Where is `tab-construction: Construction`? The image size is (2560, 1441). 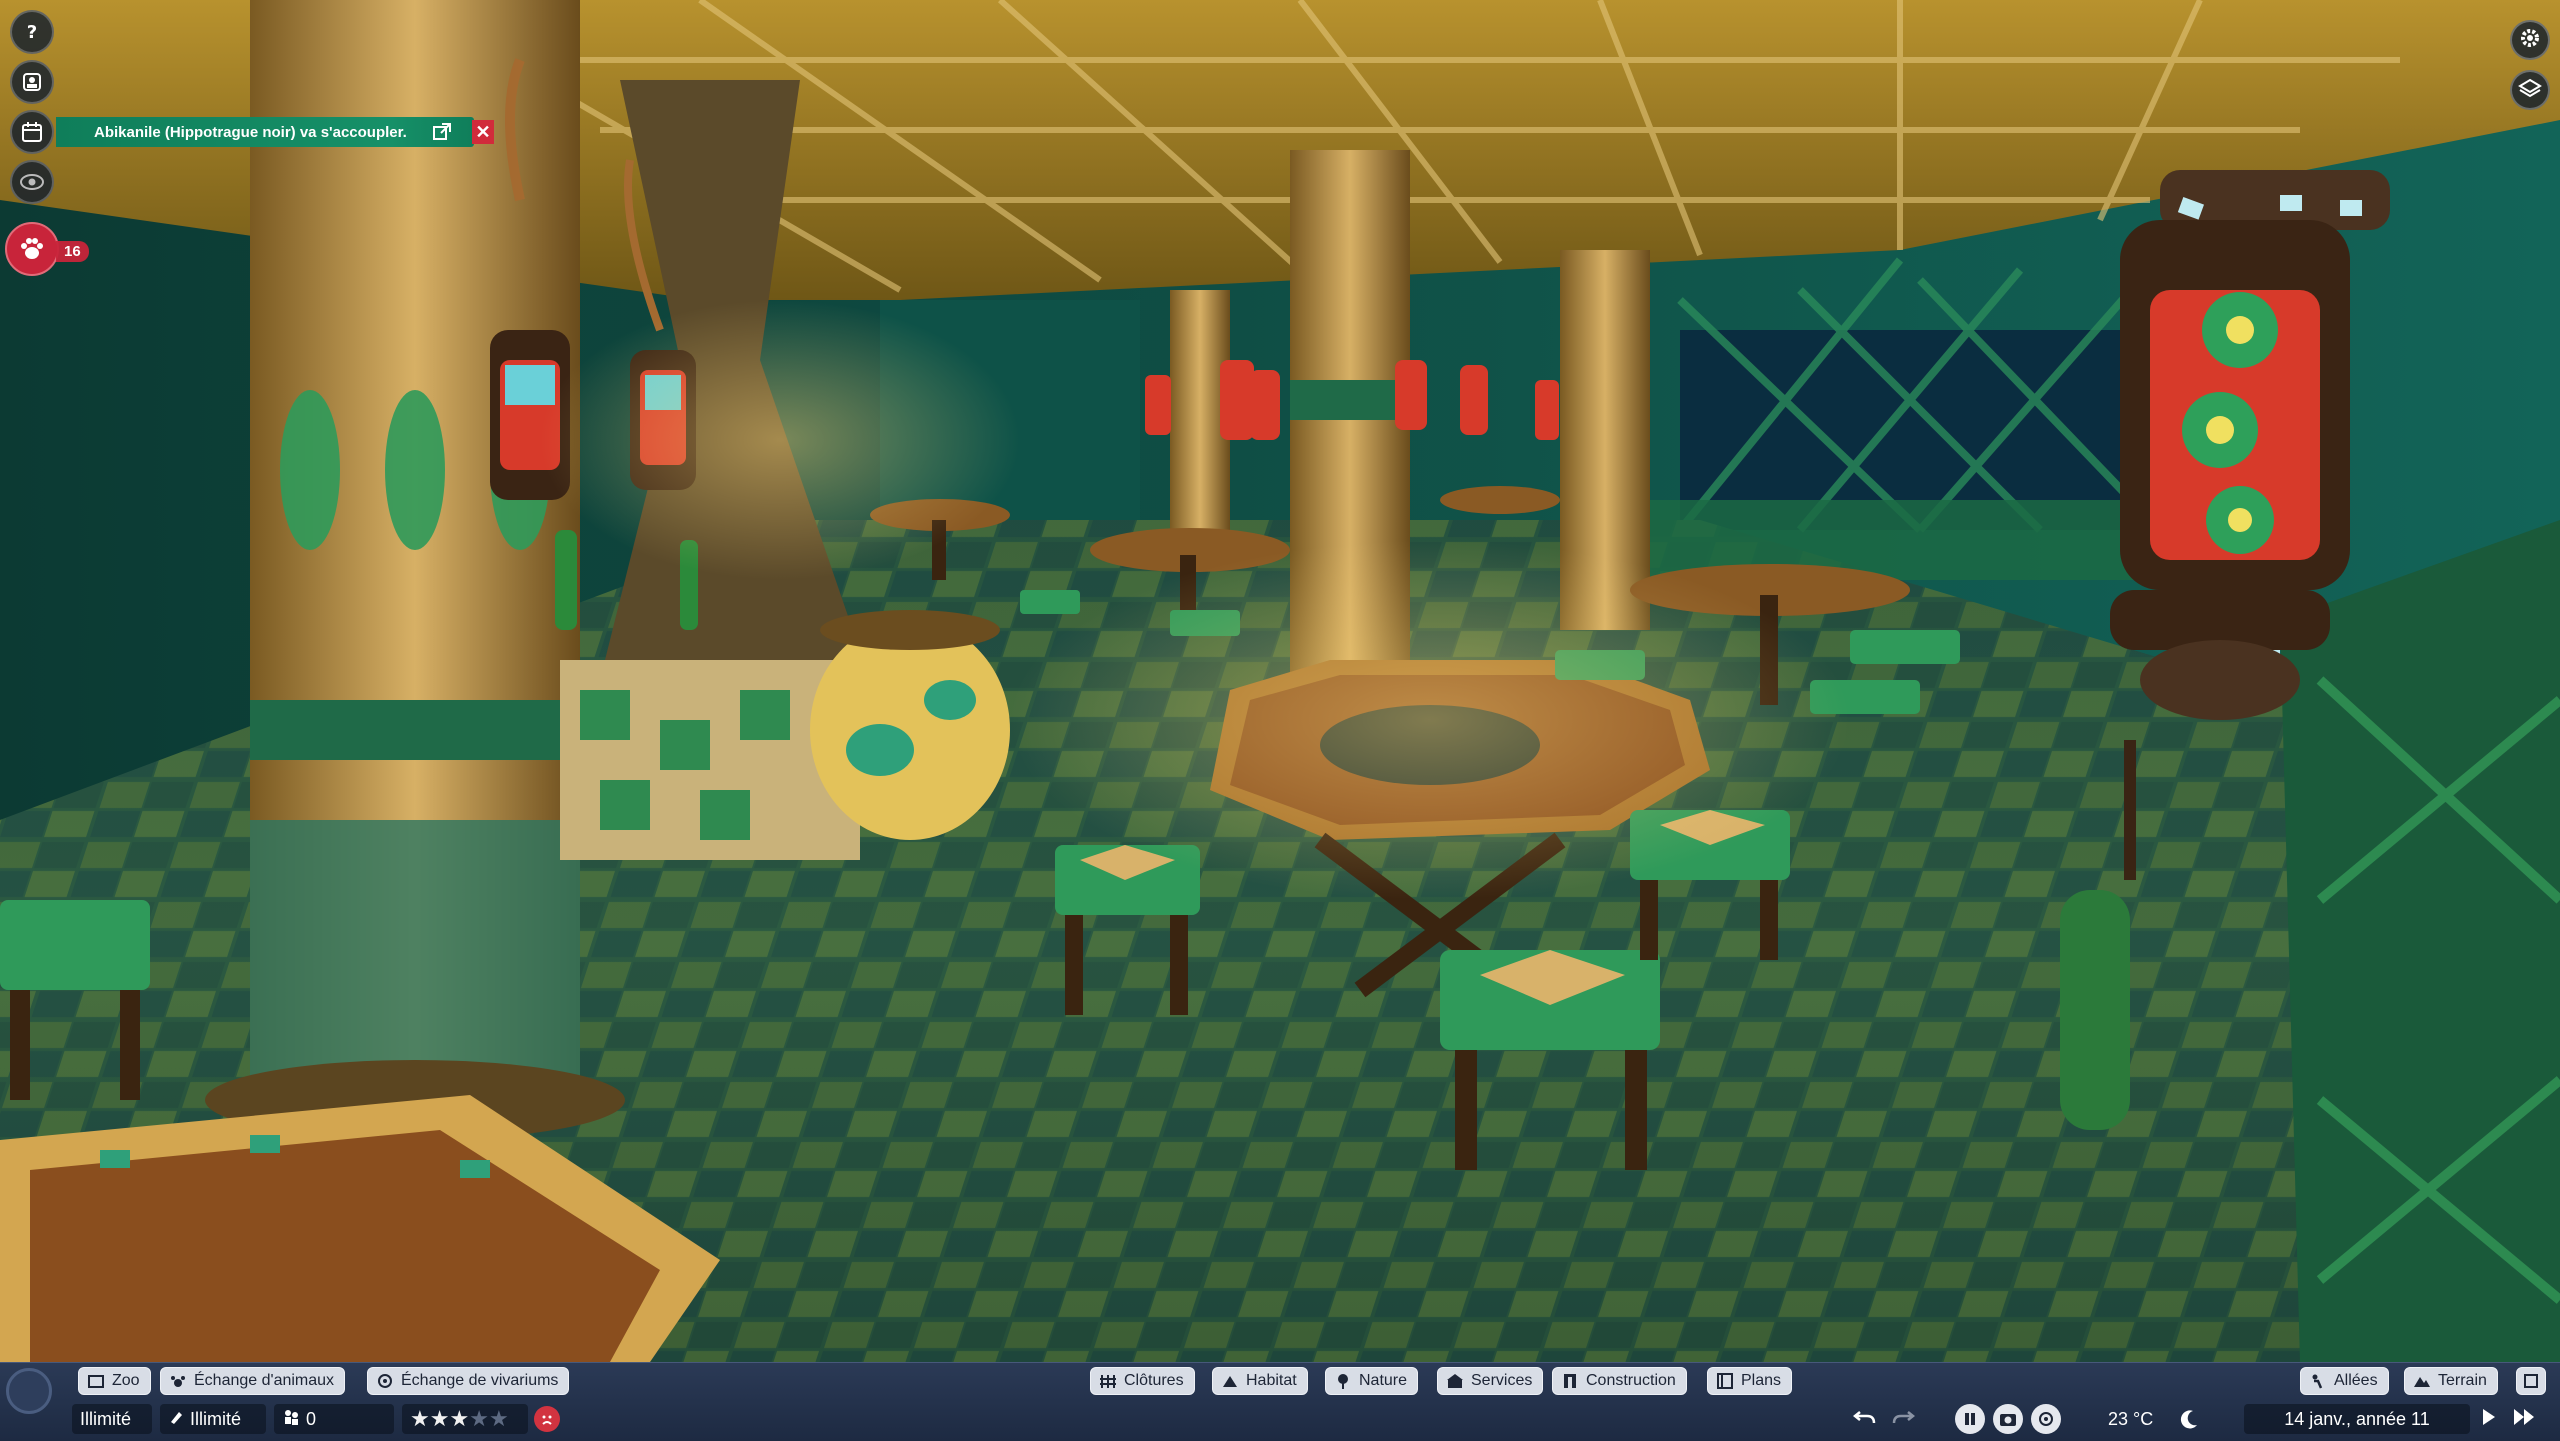
tab-construction: Construction is located at coordinates (1619, 1381).